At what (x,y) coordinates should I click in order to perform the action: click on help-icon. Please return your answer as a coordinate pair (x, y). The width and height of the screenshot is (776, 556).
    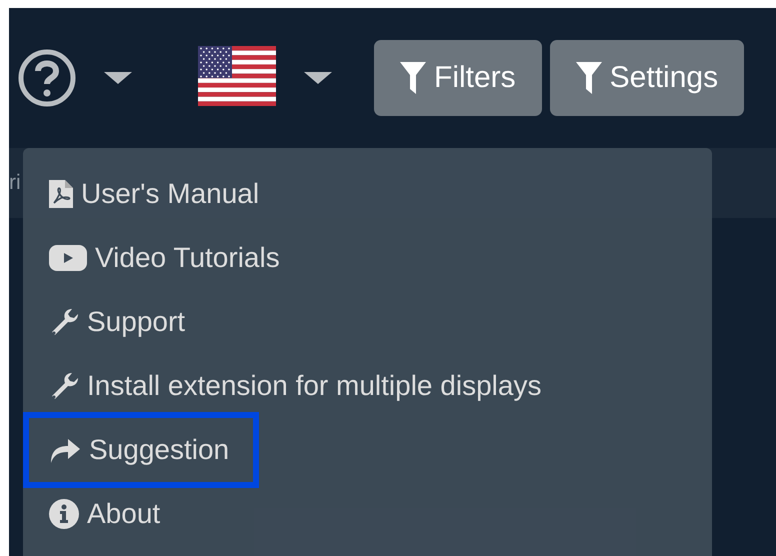
    Looking at the image, I should click on (47, 78).